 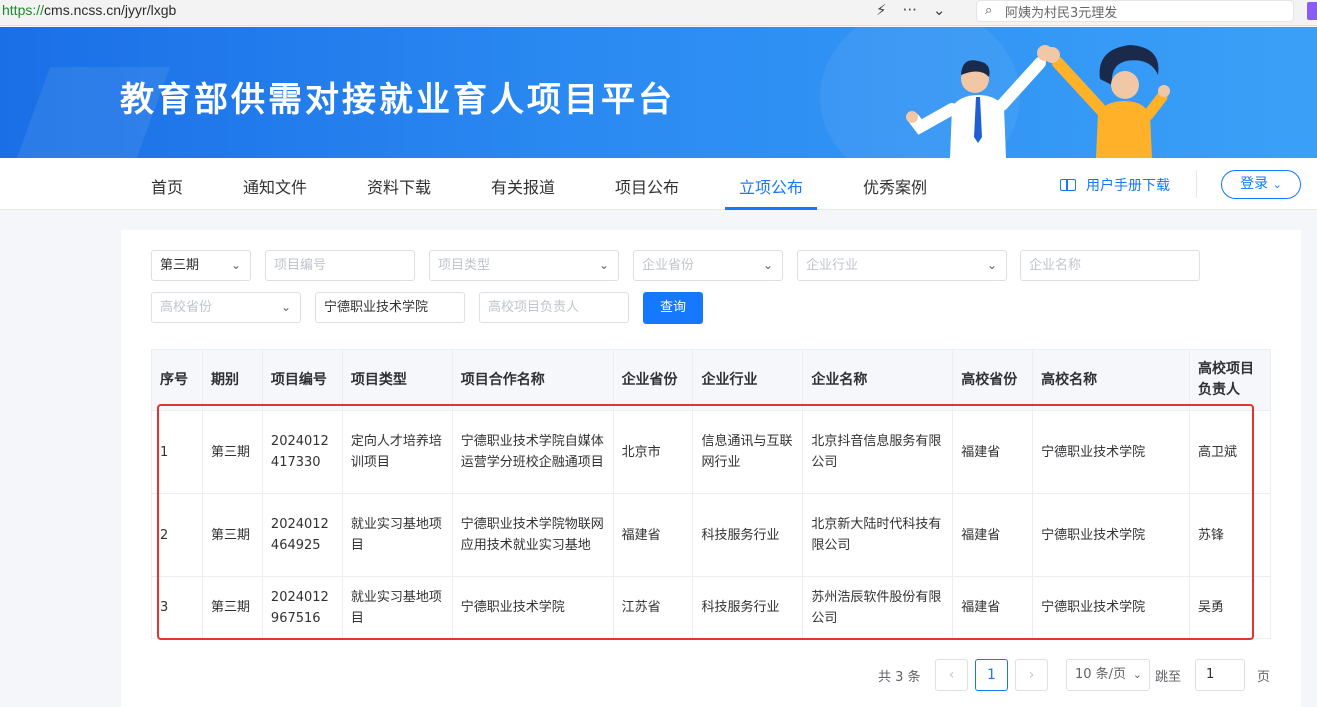 I want to click on login-button: 登录 ⌄, so click(x=1261, y=184).